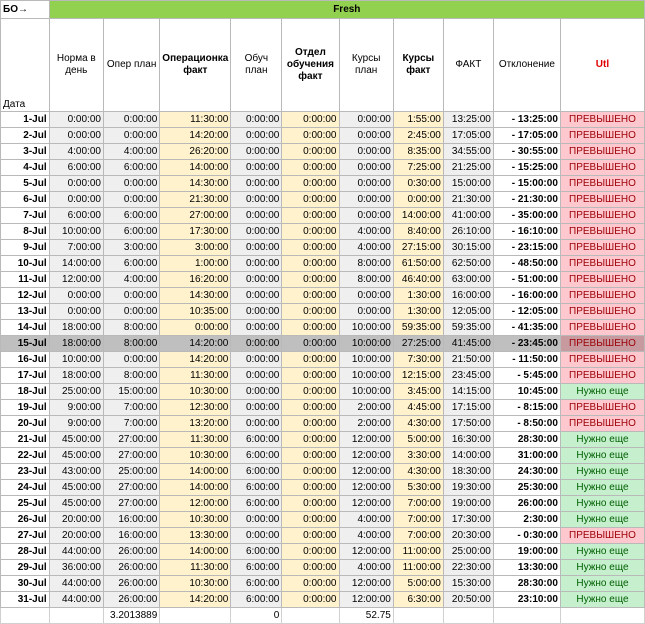 The image size is (645, 624). I want to click on cell-fact: 14:15:00, so click(468, 391).